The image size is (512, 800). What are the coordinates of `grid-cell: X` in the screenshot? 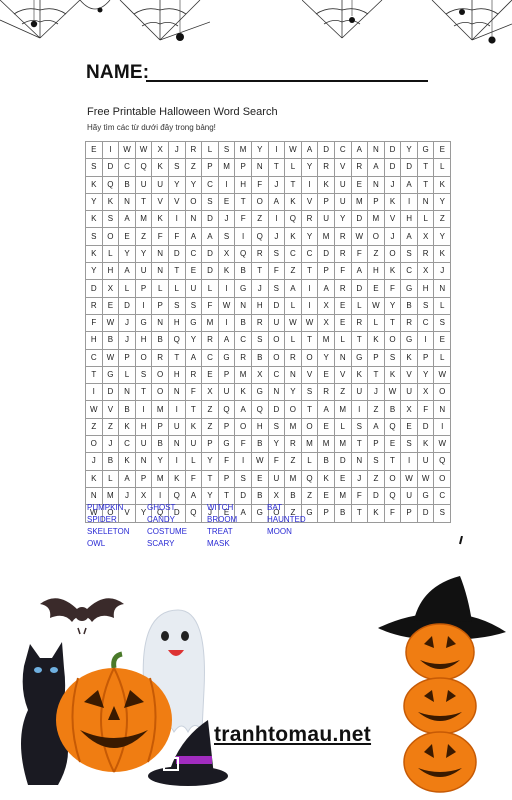 It's located at (160, 150).